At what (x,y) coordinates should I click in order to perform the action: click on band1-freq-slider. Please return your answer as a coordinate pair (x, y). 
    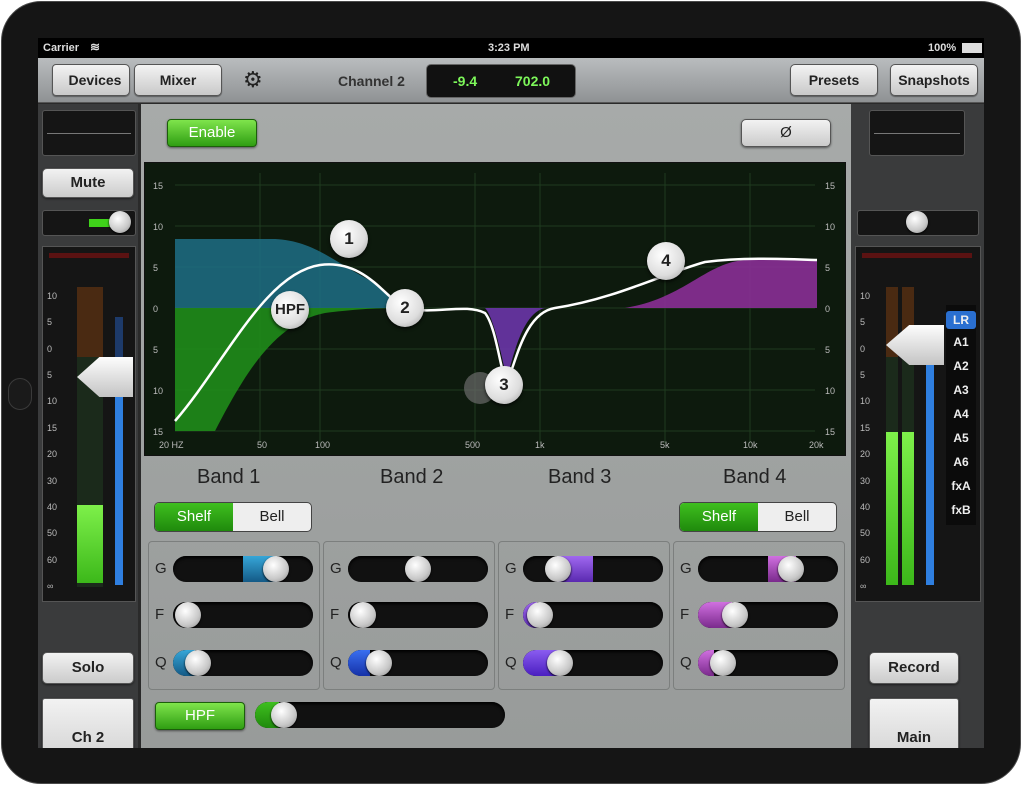
    Looking at the image, I should click on (243, 615).